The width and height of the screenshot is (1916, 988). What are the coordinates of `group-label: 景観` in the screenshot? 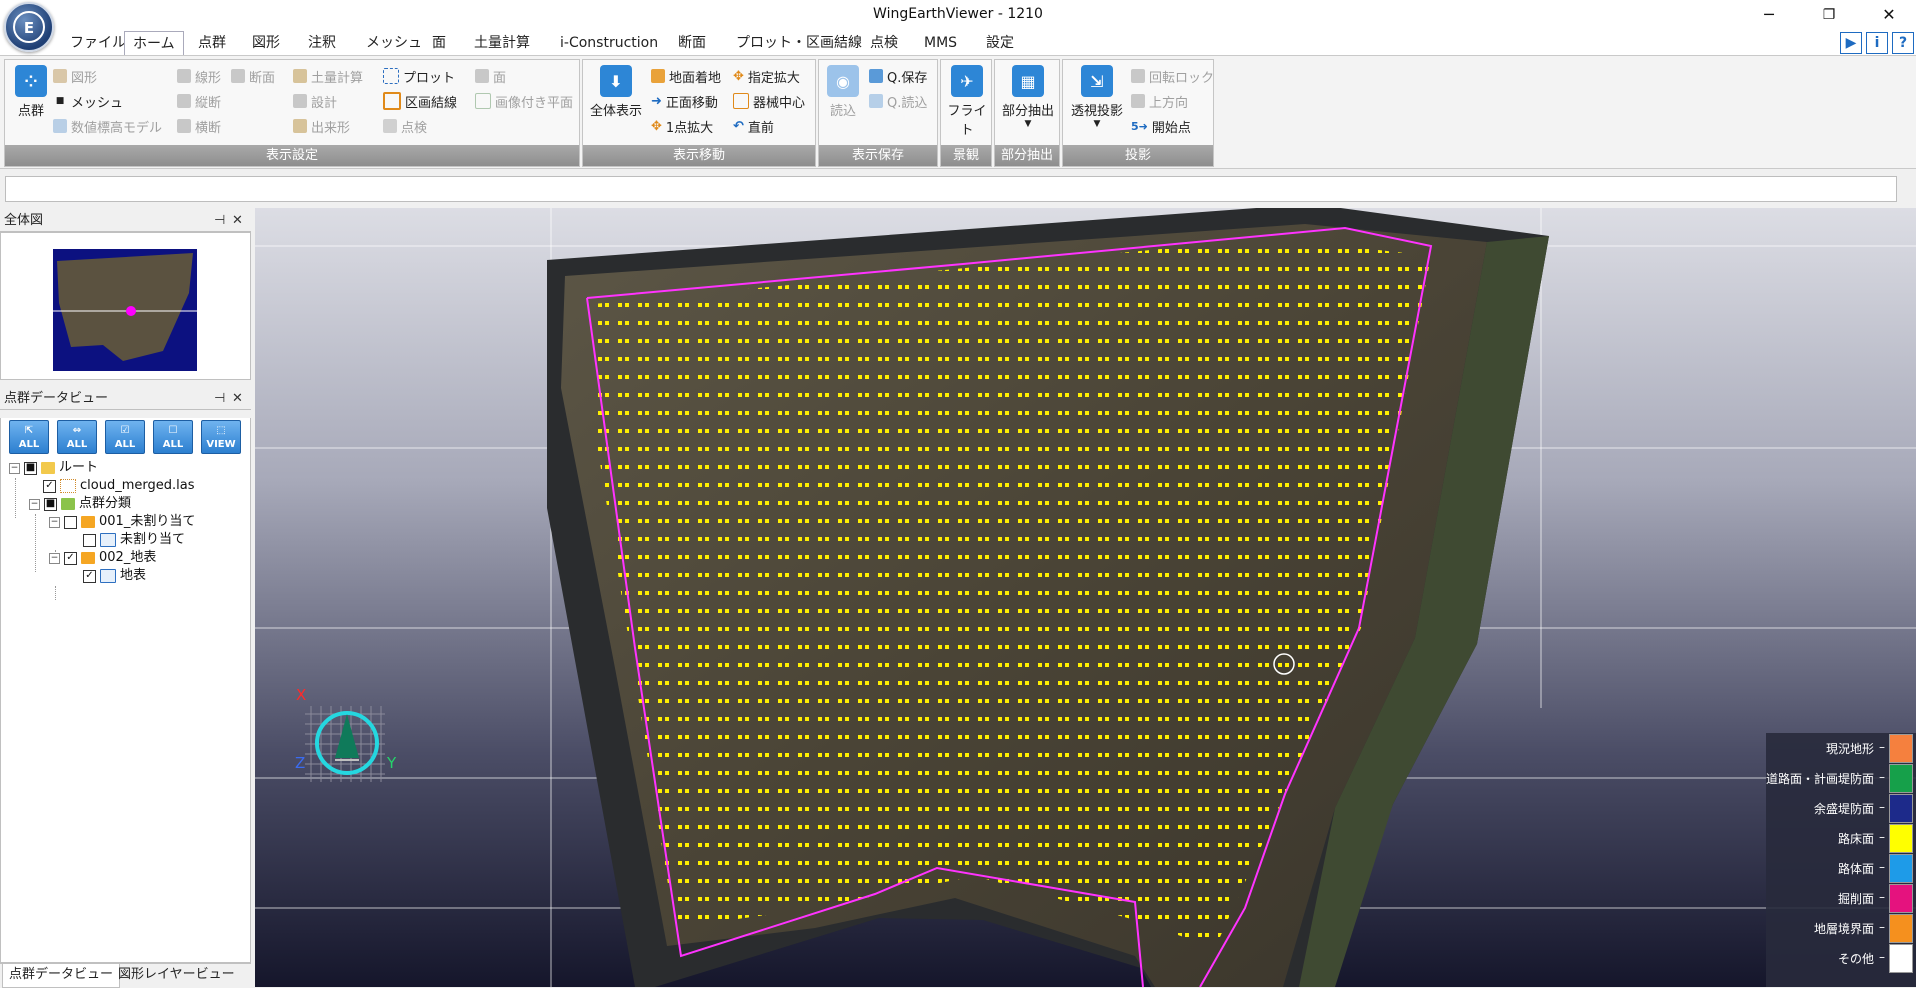 It's located at (966, 155).